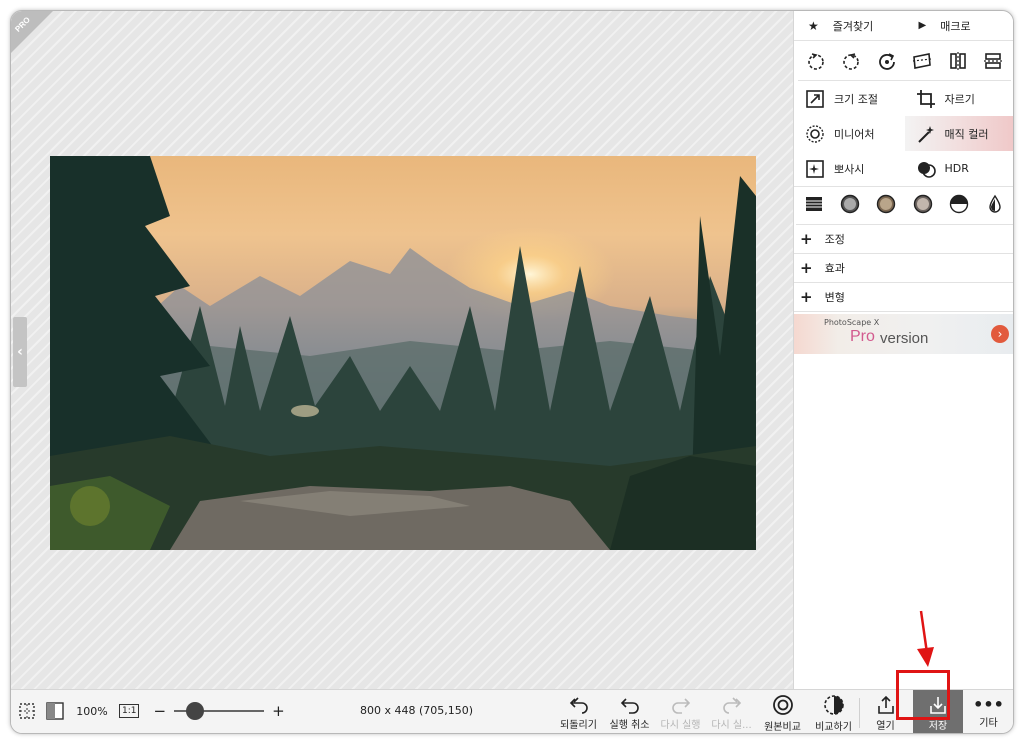 The width and height of the screenshot is (1024, 744). I want to click on filter-warm-icon, so click(923, 205).